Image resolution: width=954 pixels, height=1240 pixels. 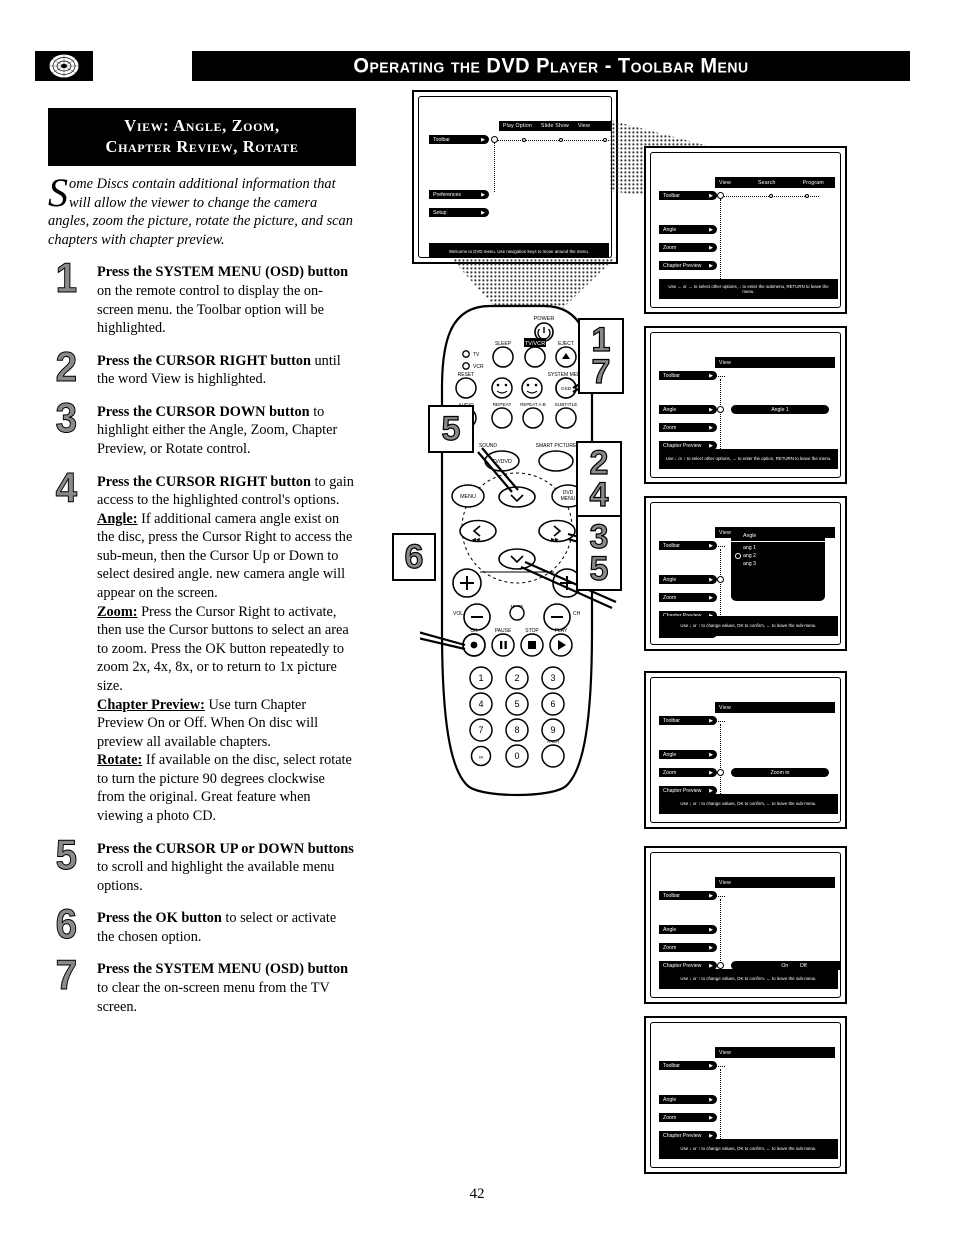 What do you see at coordinates (775, 707) in the screenshot?
I see `panel-zoom-value-tabbar: View` at bounding box center [775, 707].